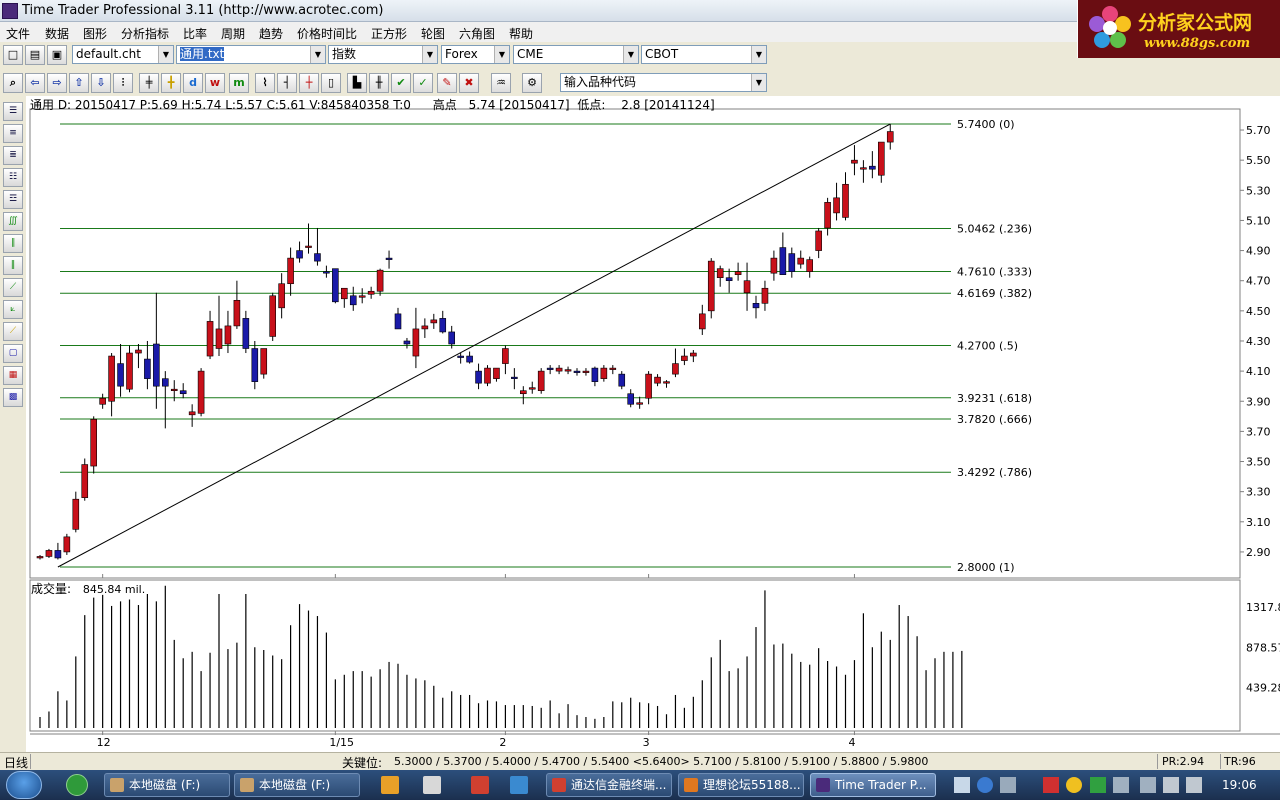 This screenshot has width=1280, height=800. What do you see at coordinates (423, 83) in the screenshot?
I see `trend-check-icon: ✓` at bounding box center [423, 83].